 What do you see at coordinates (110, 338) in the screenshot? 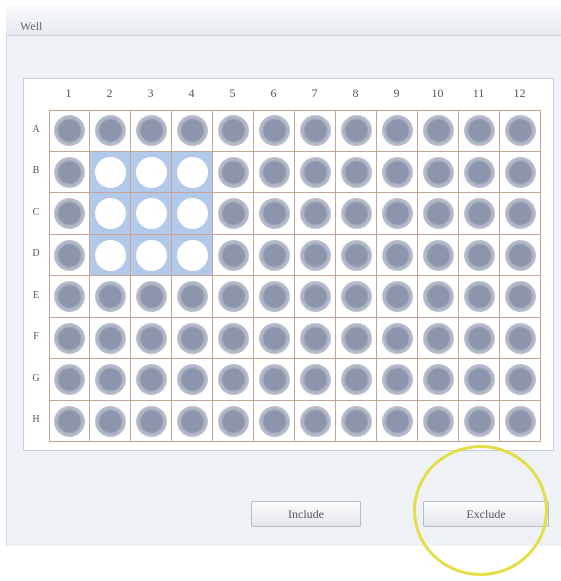
I see `well-F2` at bounding box center [110, 338].